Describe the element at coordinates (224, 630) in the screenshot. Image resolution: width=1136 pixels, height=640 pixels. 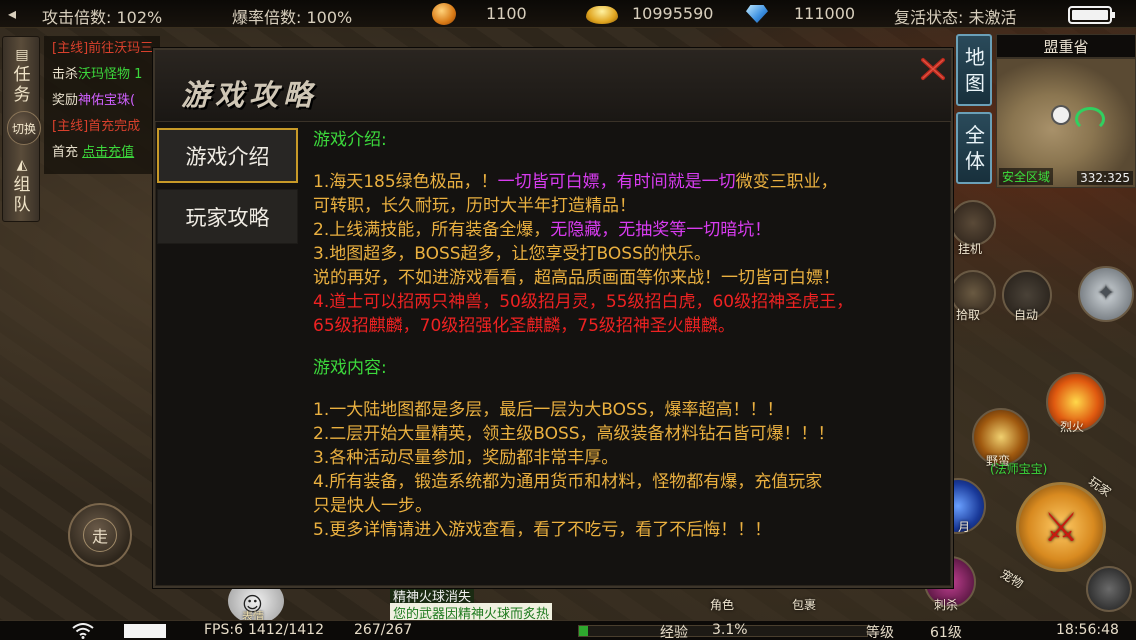
I see `fps-counter: FPS:6` at that location.